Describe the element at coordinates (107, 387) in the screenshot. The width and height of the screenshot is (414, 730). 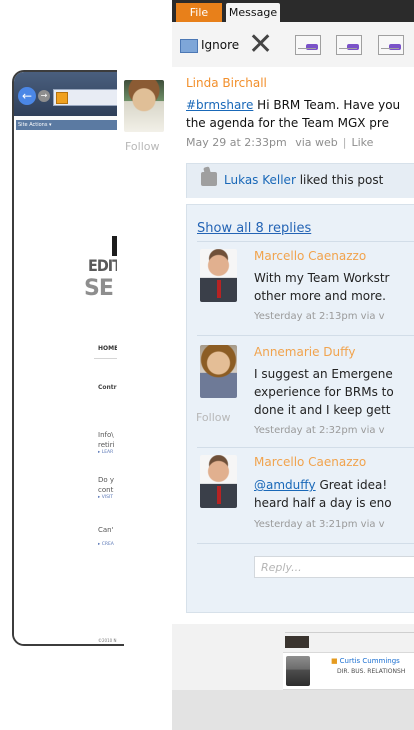
I see `section-title: Contr` at that location.